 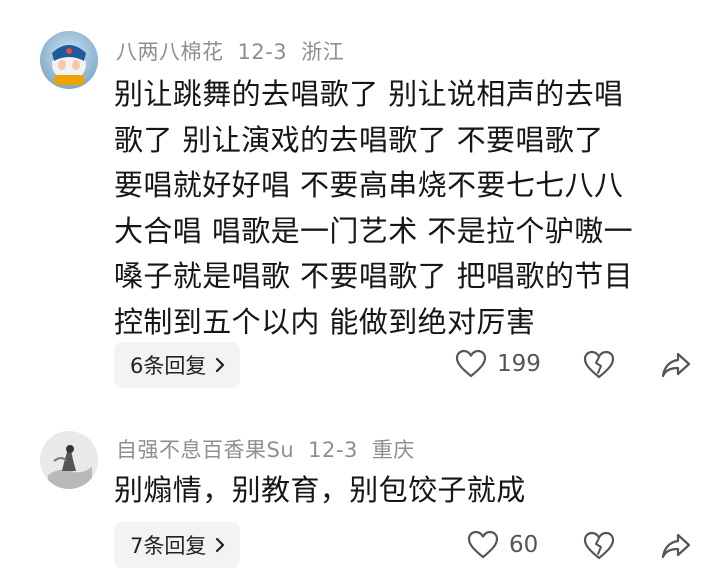 What do you see at coordinates (502, 545) in the screenshot?
I see `like-button: 60` at bounding box center [502, 545].